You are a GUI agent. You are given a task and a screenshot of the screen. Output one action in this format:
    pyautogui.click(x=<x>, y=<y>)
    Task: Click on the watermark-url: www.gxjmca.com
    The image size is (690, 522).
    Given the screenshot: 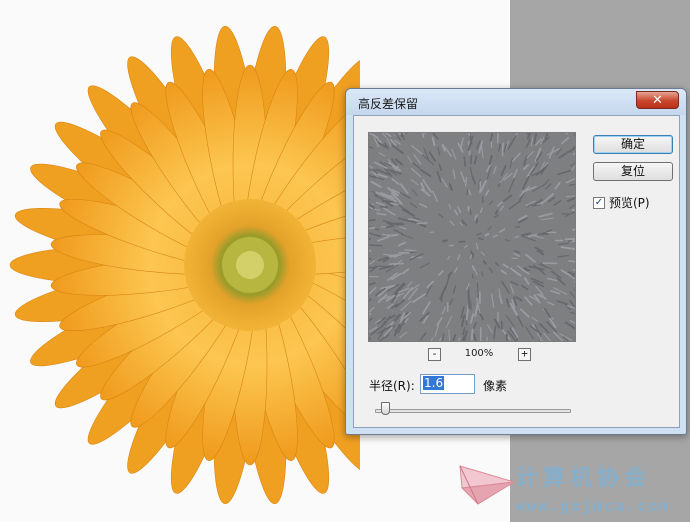 What is the action you would take?
    pyautogui.click(x=593, y=506)
    